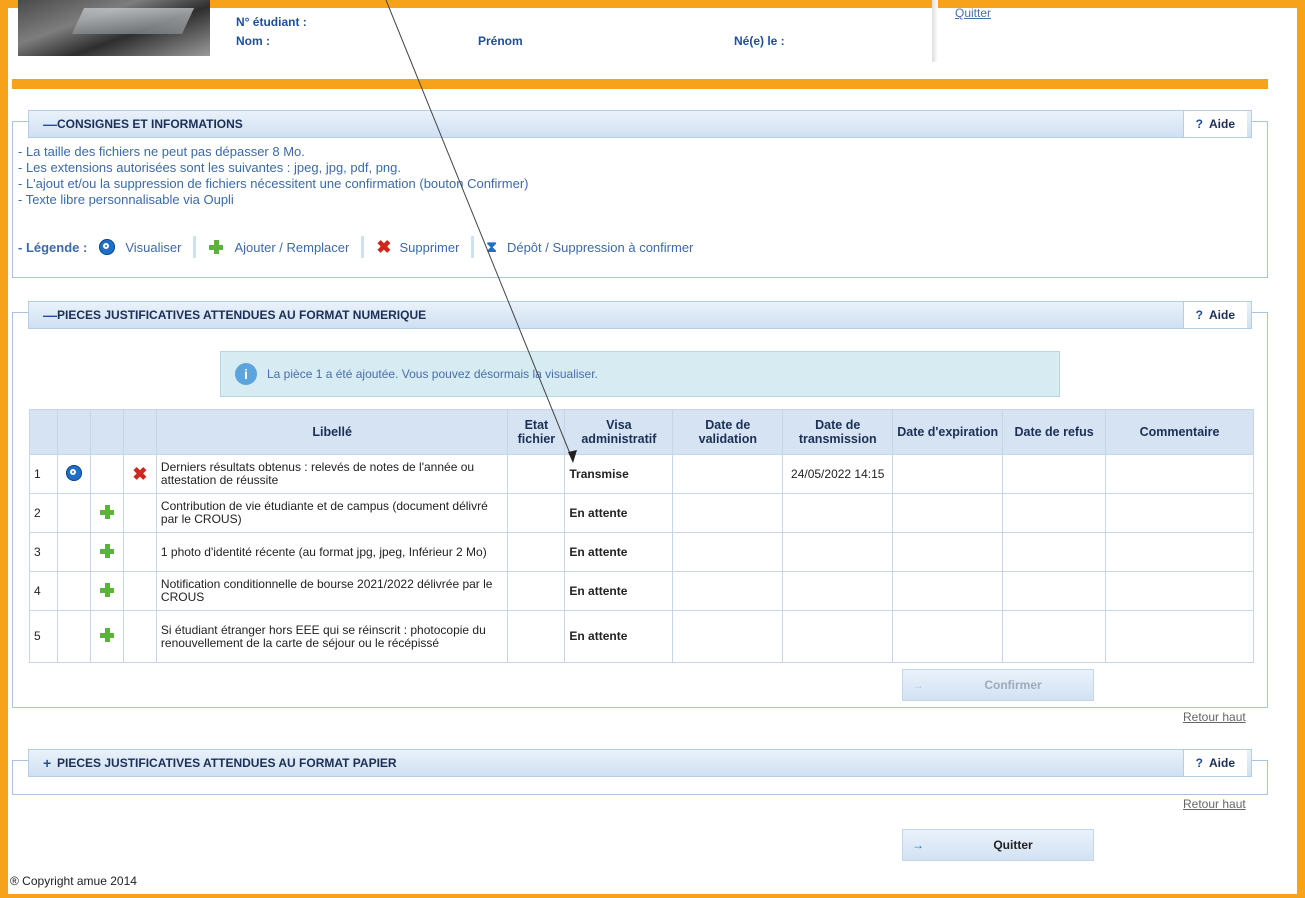 This screenshot has width=1305, height=898. What do you see at coordinates (481, 231) in the screenshot?
I see `annotation-arrow` at bounding box center [481, 231].